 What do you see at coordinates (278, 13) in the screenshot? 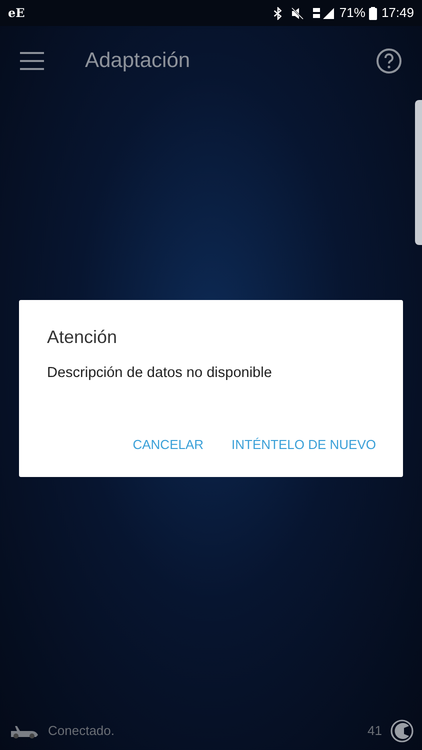
I see `bluetooth-icon` at bounding box center [278, 13].